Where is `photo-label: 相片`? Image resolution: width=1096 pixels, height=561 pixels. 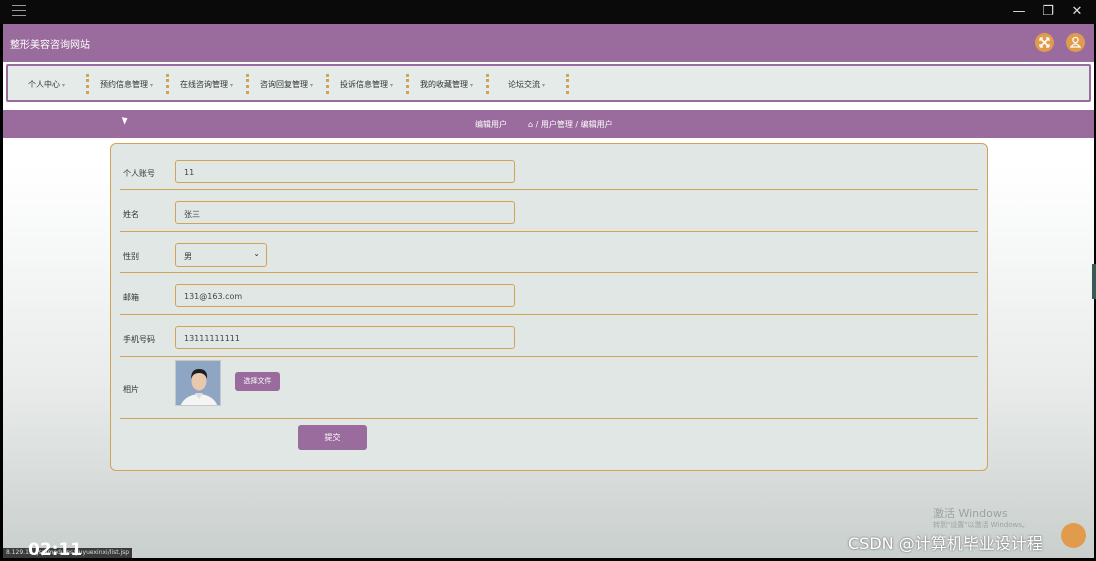 photo-label: 相片 is located at coordinates (131, 389).